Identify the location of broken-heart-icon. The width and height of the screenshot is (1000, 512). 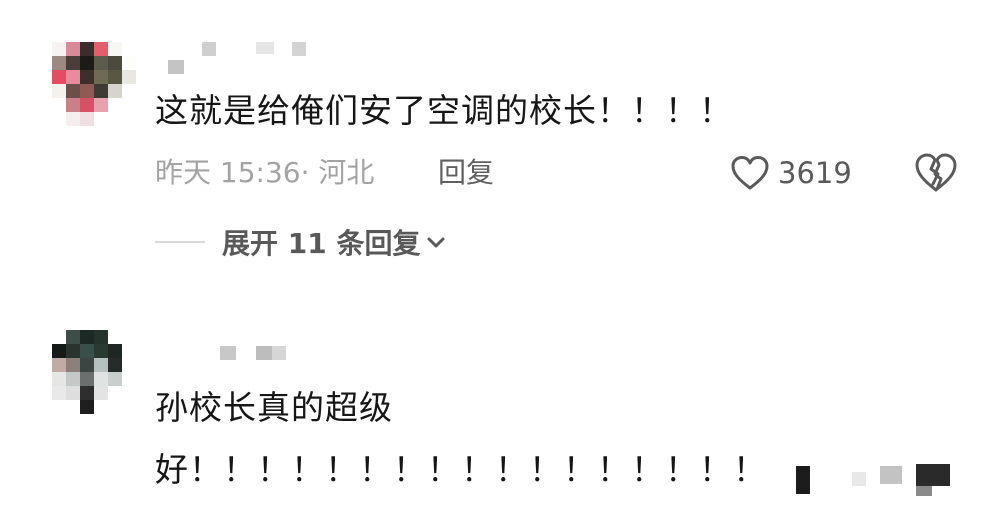
(936, 172).